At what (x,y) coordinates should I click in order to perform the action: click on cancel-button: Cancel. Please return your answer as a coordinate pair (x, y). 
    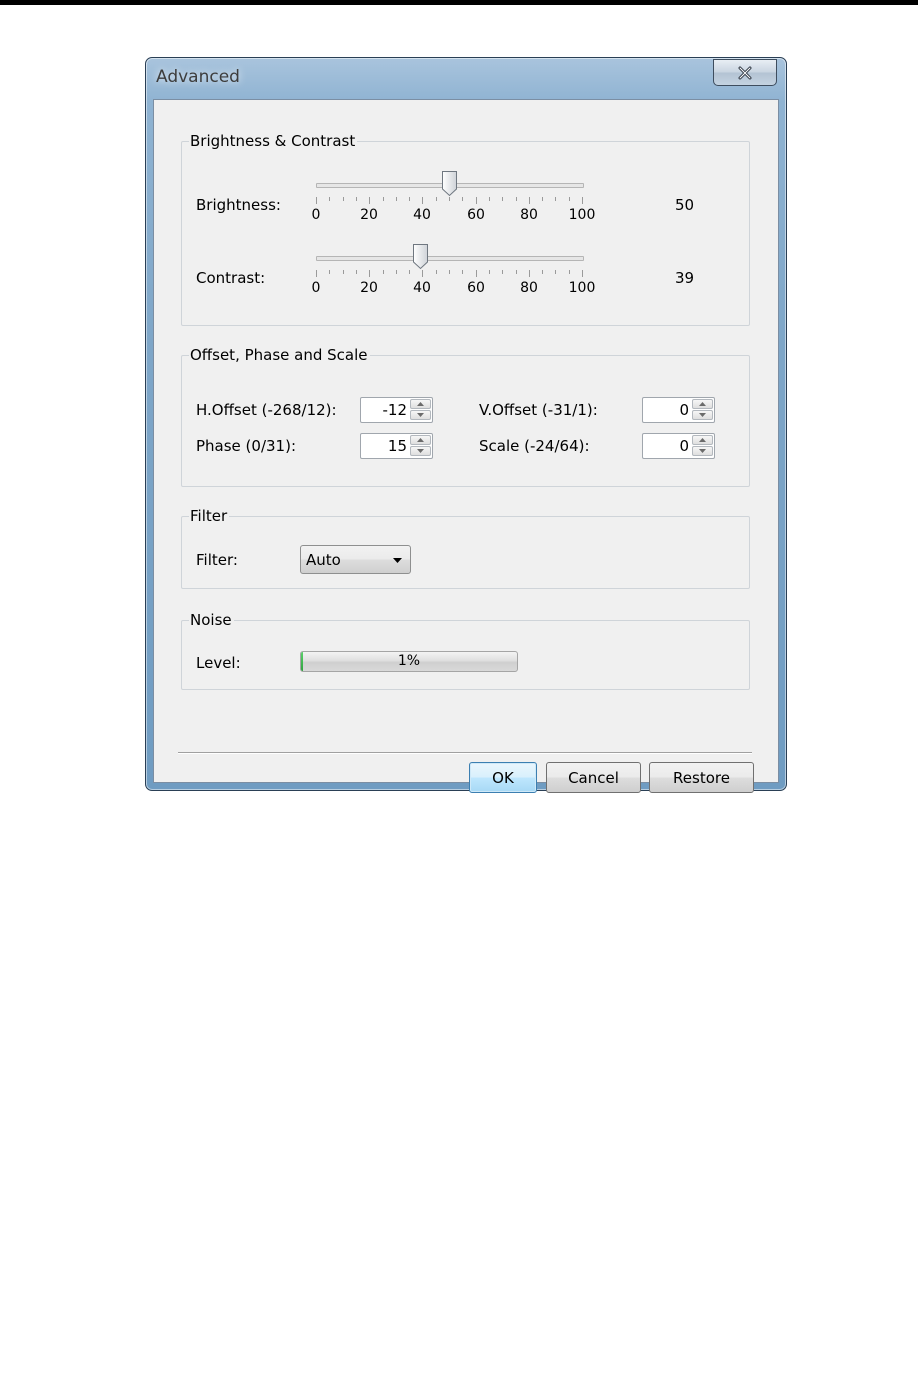
    Looking at the image, I should click on (593, 777).